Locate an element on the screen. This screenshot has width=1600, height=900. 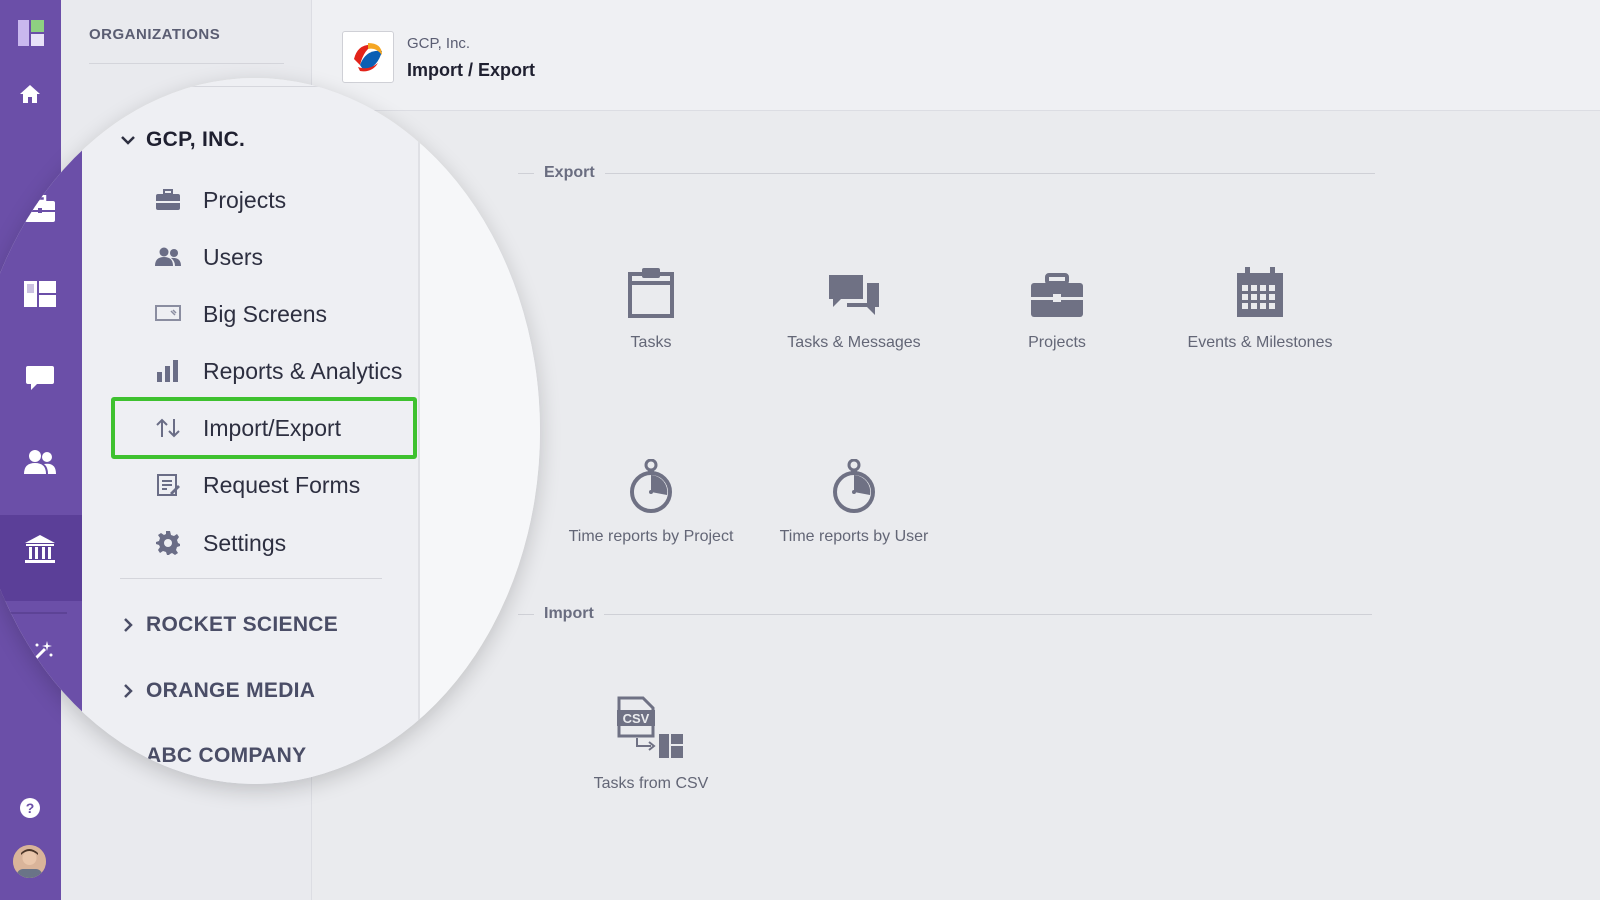
import-section-title: Import is located at coordinates (945, 614).